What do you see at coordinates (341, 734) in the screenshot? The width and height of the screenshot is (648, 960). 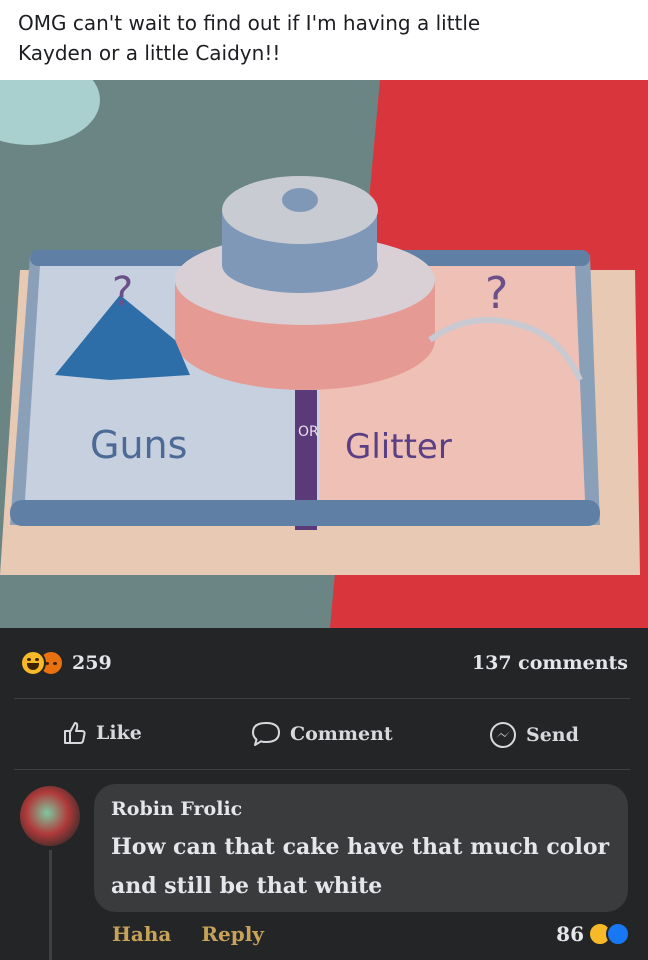 I see `comment-label: Comment` at bounding box center [341, 734].